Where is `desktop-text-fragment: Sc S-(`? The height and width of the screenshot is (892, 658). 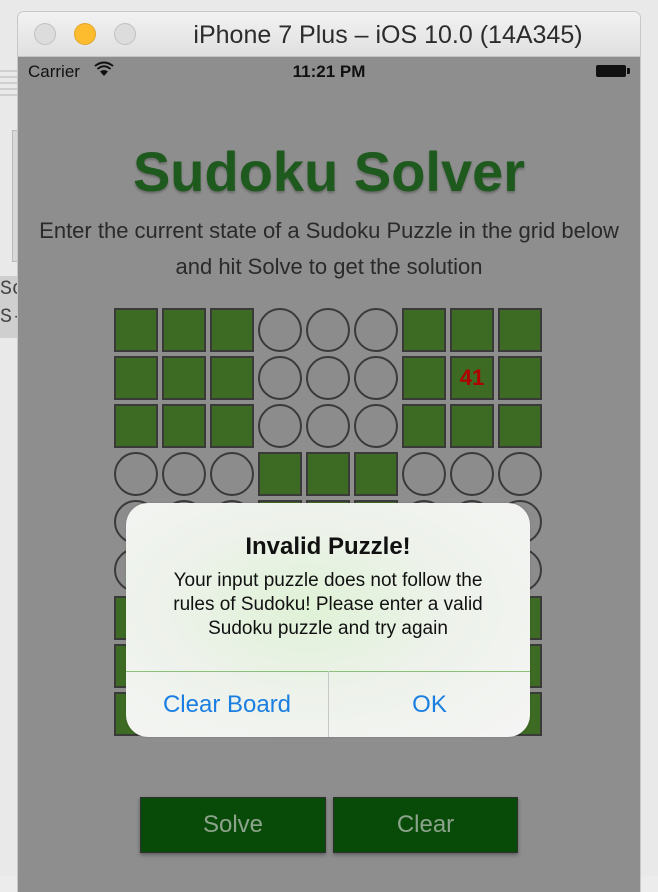
desktop-text-fragment: Sc S-( is located at coordinates (9, 307).